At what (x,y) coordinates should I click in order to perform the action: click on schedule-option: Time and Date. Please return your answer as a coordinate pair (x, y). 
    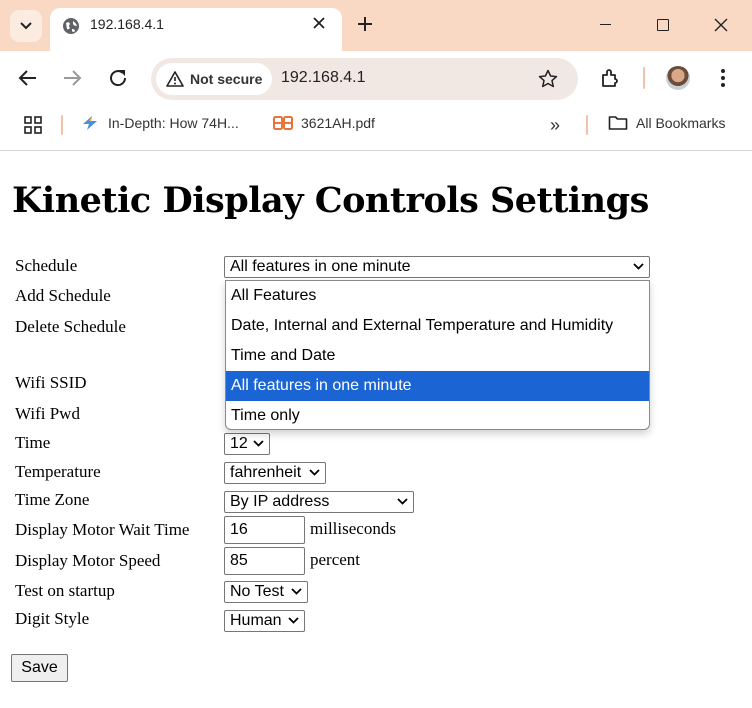
    Looking at the image, I should click on (437, 356).